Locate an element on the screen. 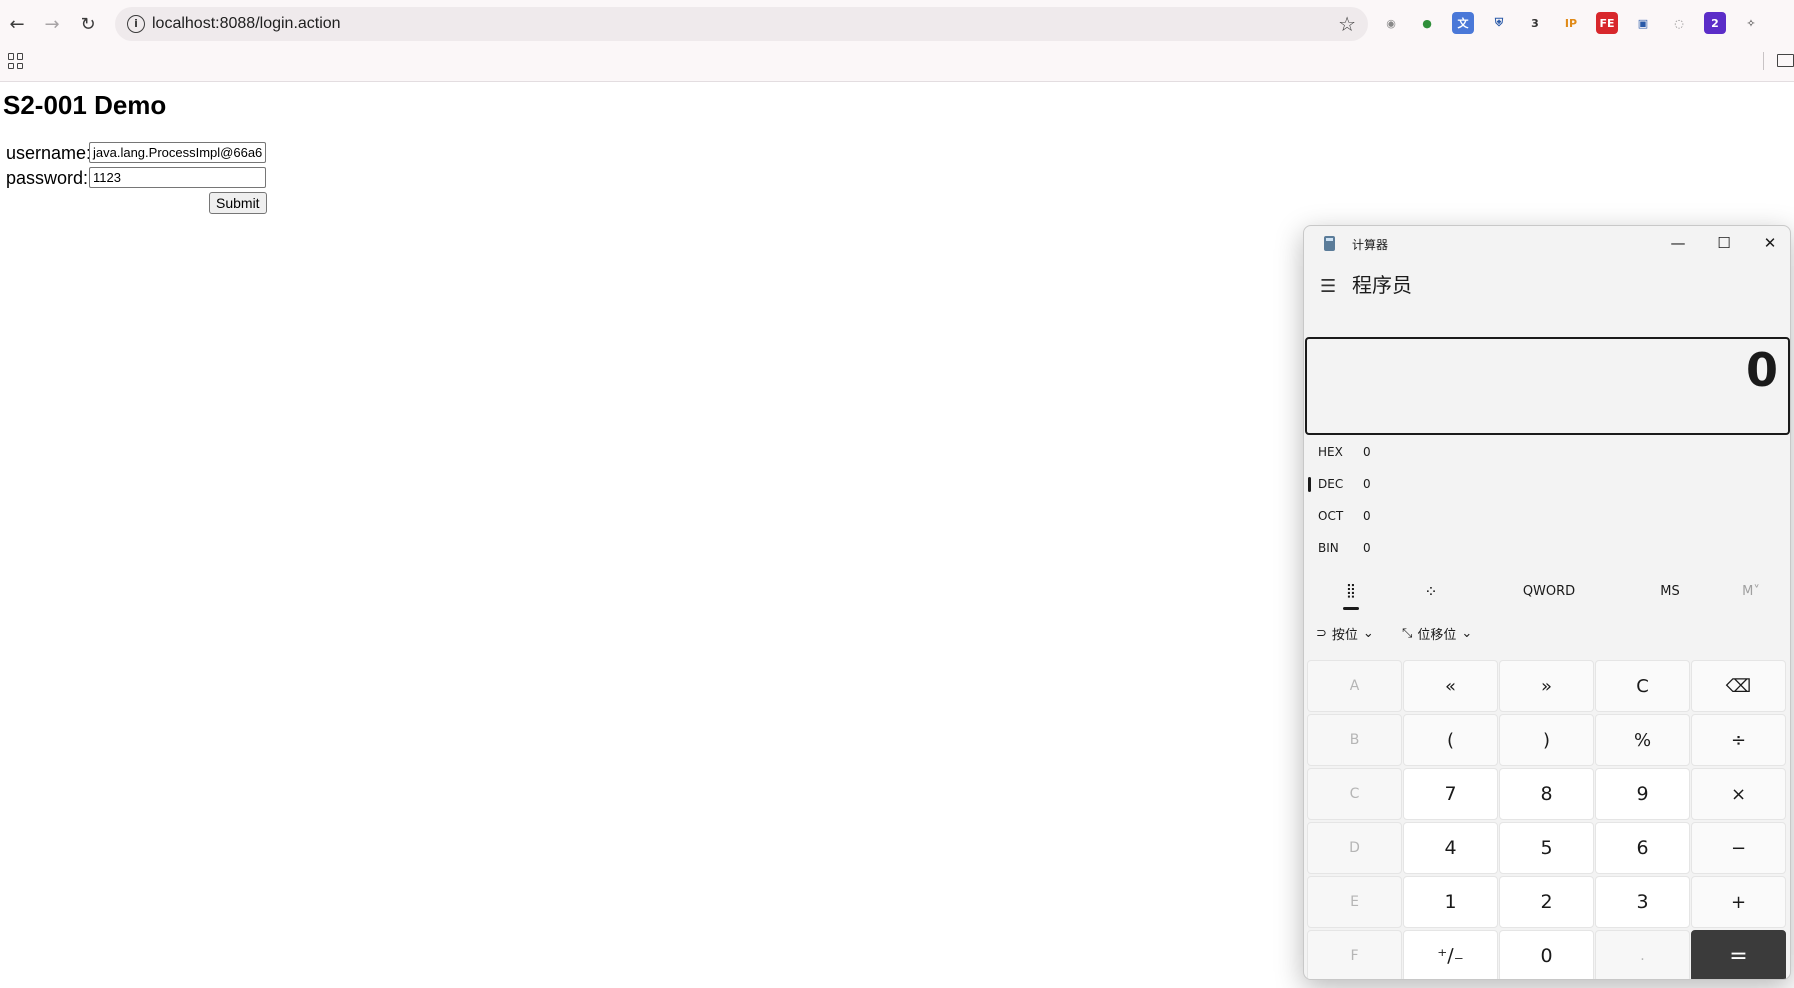  close-button: ✕ is located at coordinates (1768, 243).